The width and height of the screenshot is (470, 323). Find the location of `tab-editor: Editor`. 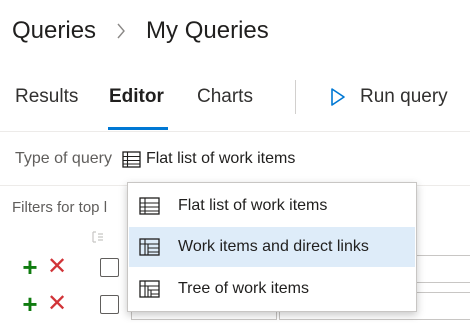

tab-editor: Editor is located at coordinates (136, 97).